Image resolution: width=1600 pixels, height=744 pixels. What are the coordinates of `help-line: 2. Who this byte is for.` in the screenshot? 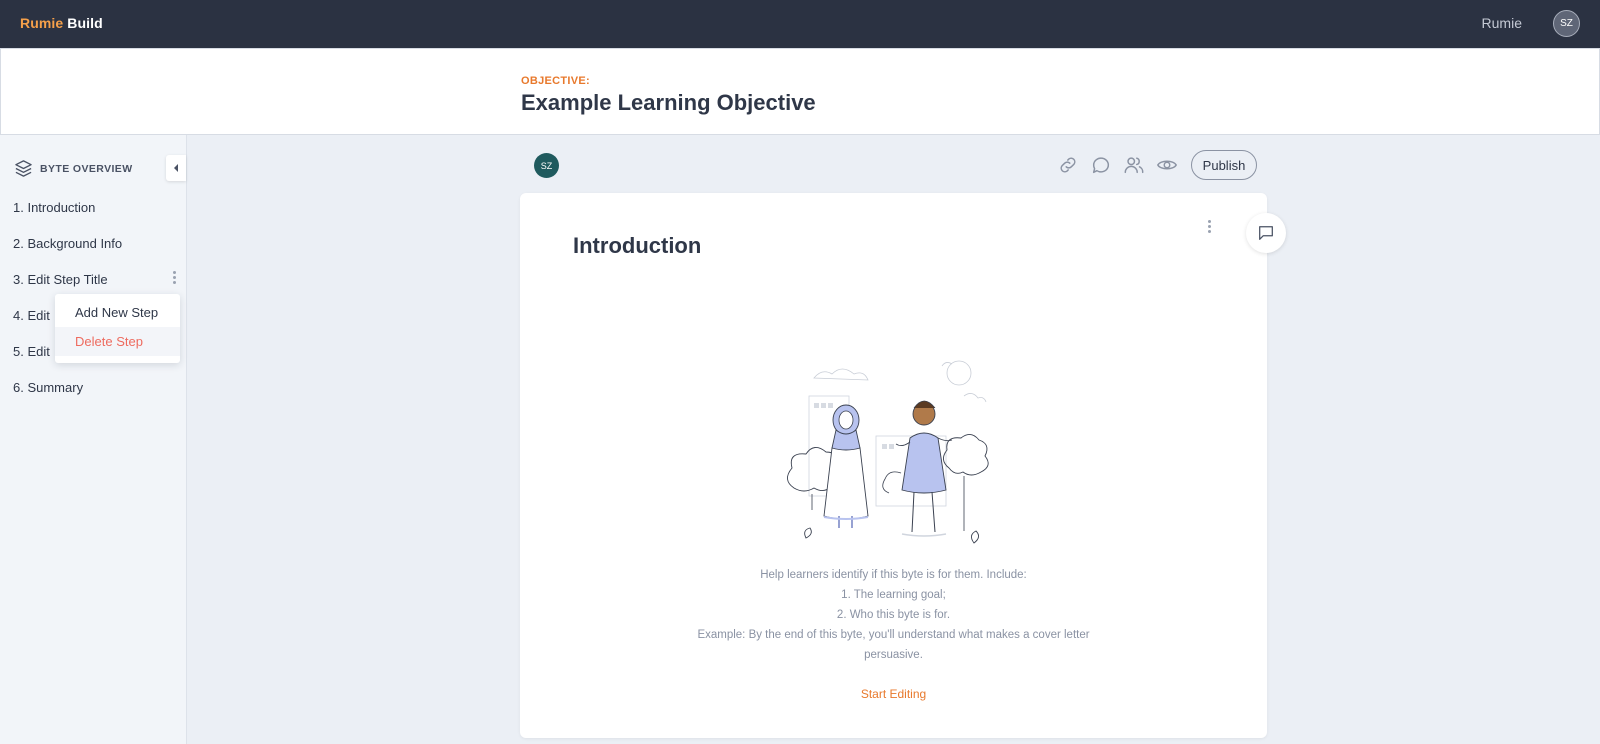 It's located at (893, 615).